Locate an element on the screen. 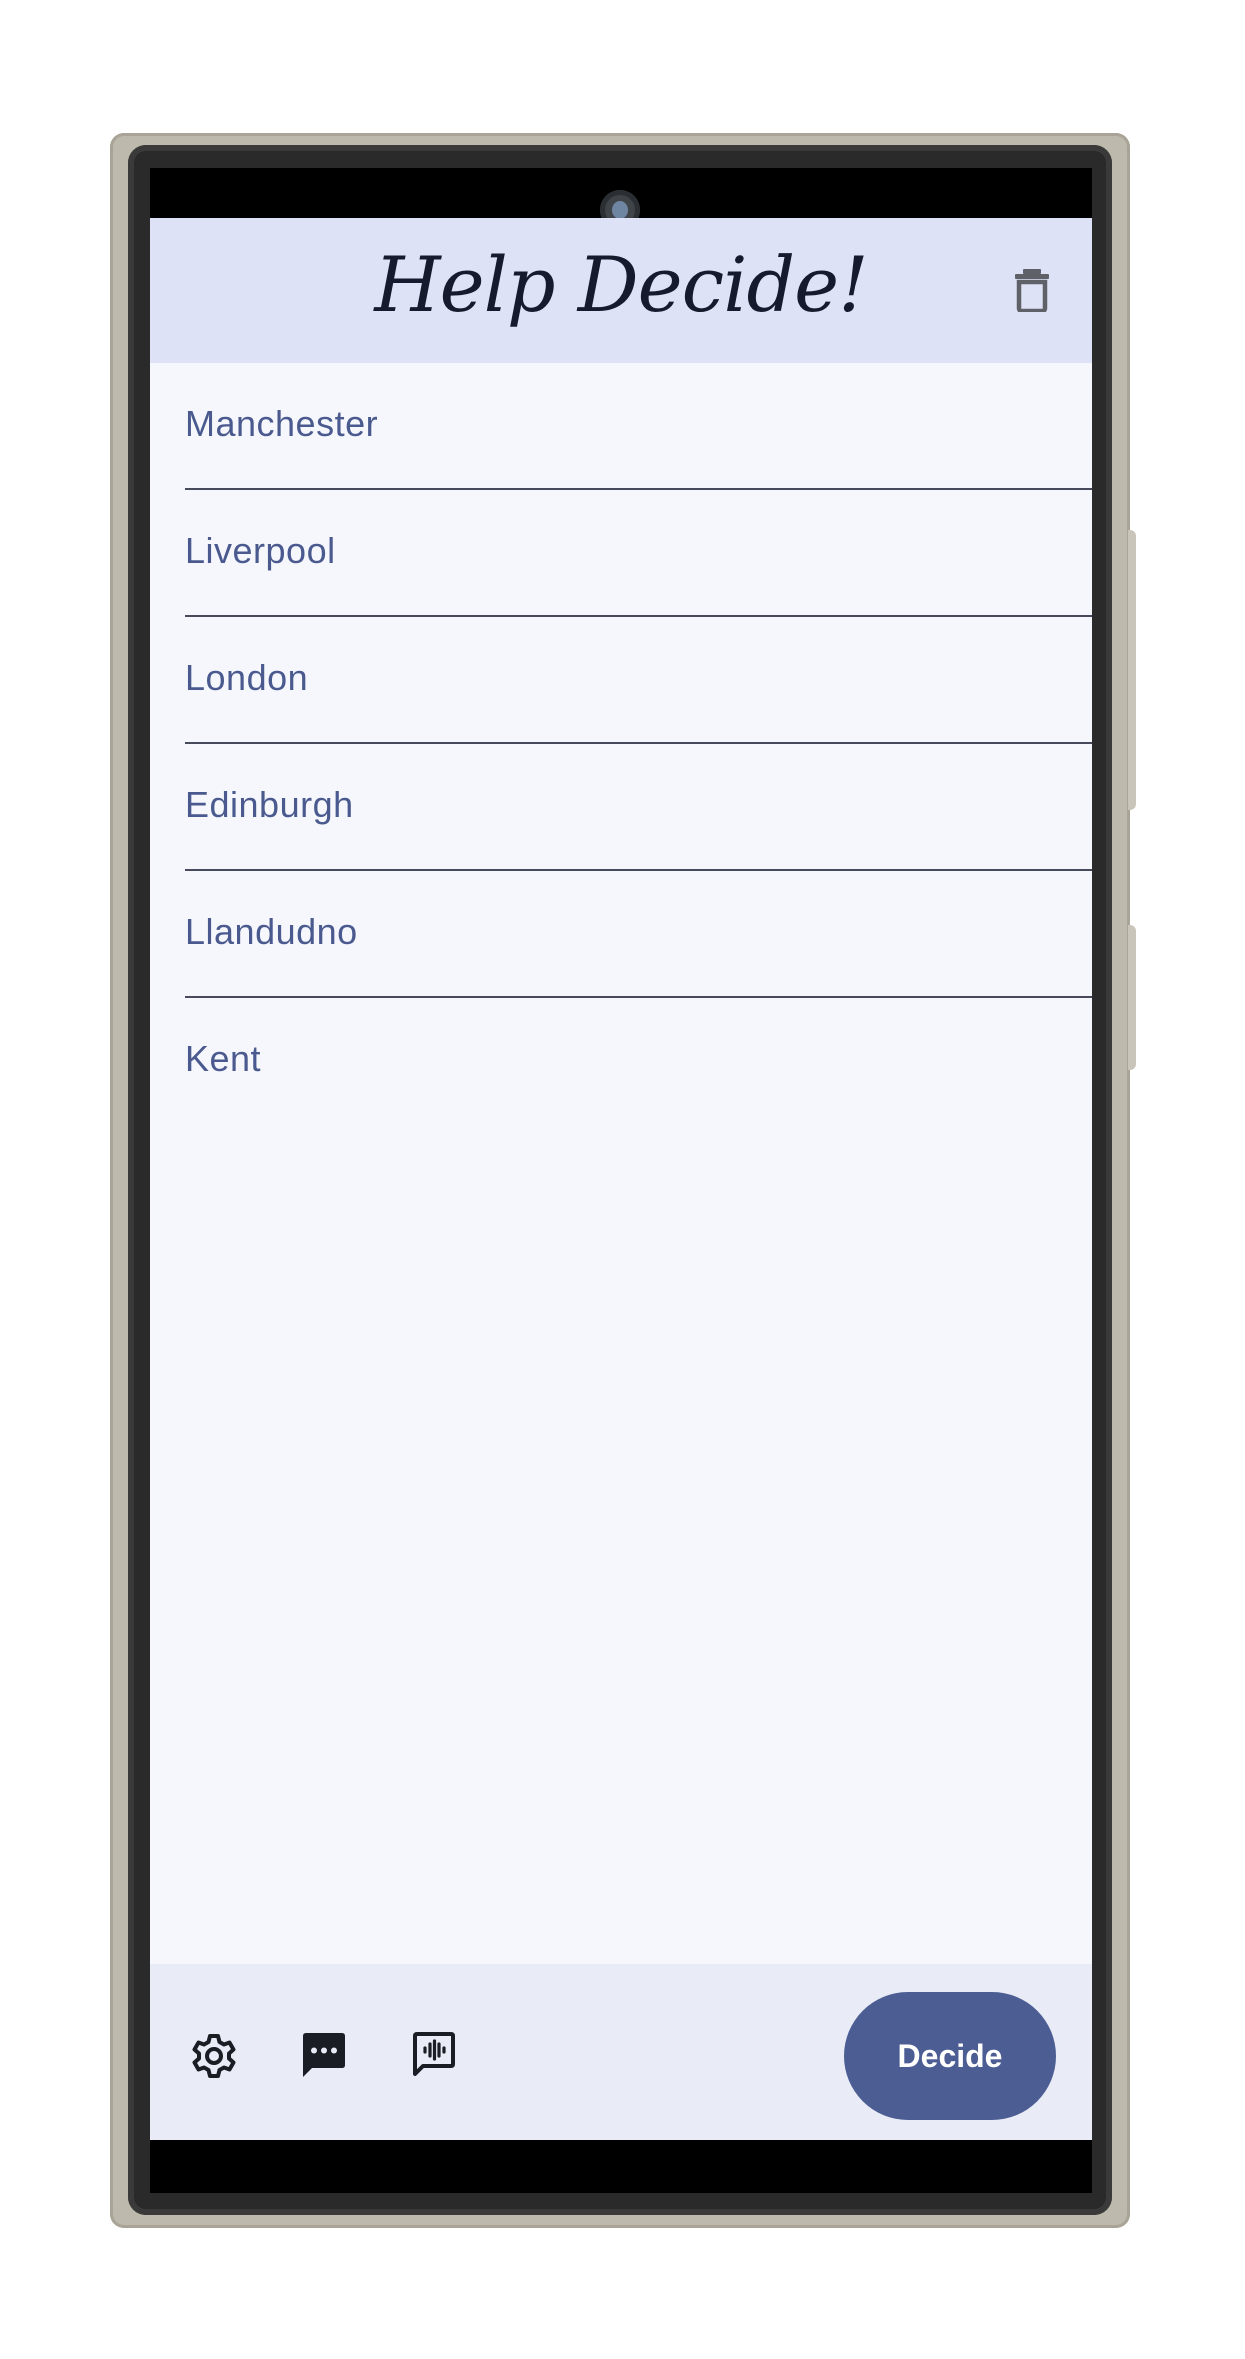  list-item-label: Llandudno is located at coordinates (271, 931).